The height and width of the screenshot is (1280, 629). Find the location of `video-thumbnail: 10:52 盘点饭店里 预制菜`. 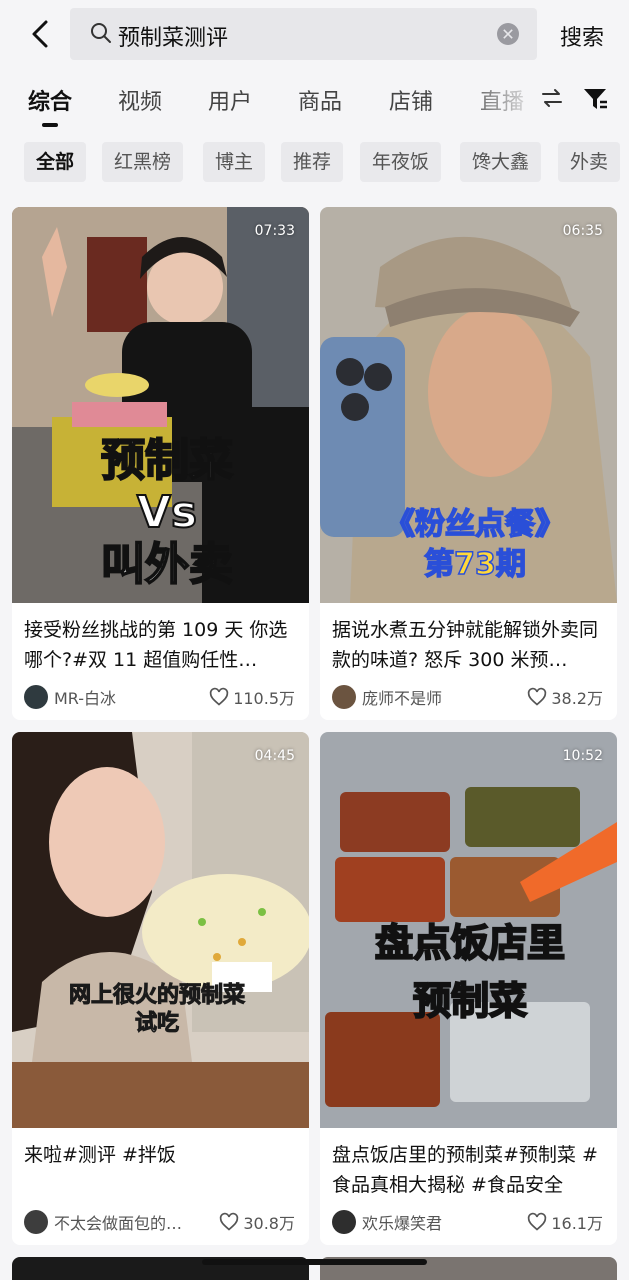

video-thumbnail: 10:52 盘点饭店里 预制菜 is located at coordinates (468, 930).